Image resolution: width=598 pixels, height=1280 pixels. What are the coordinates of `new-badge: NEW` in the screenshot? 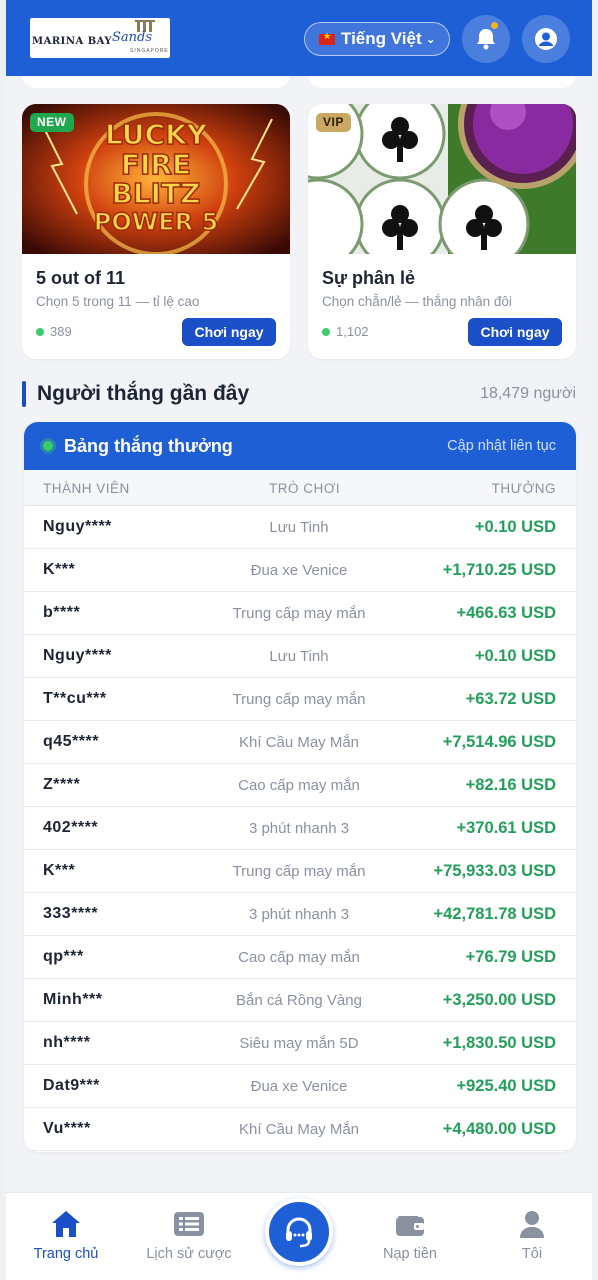 It's located at (52, 122).